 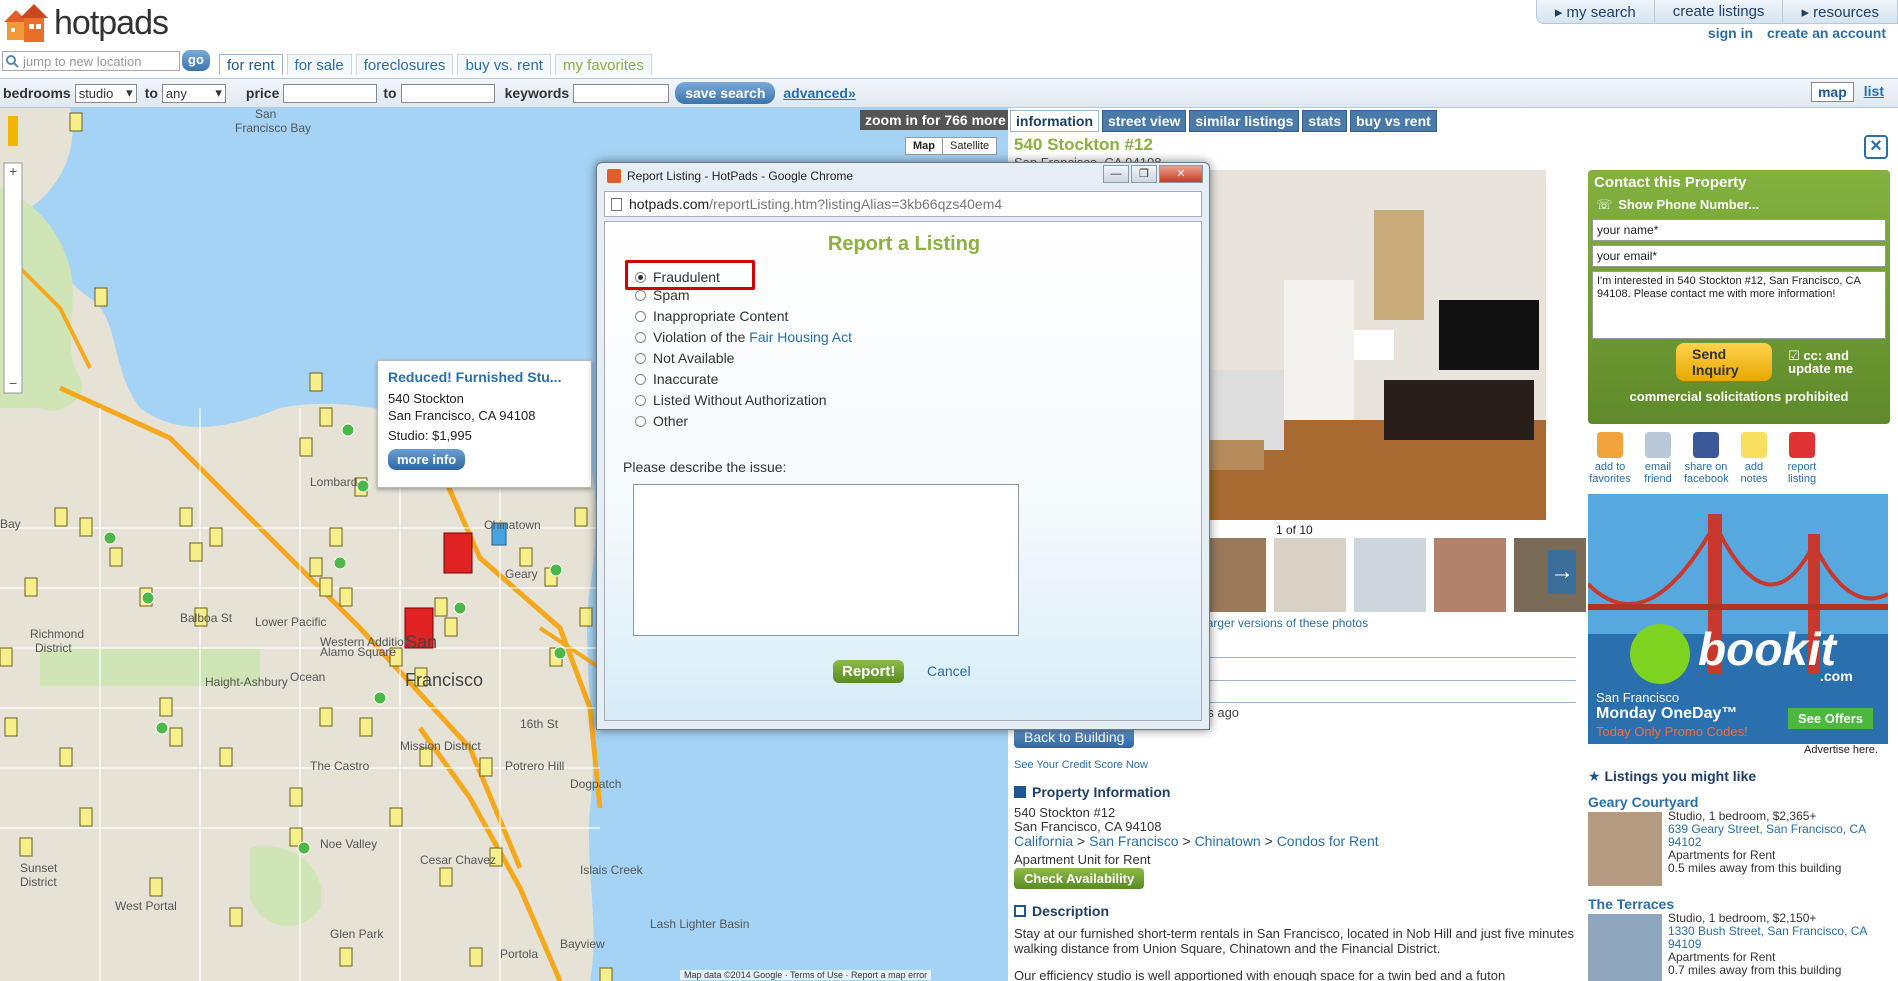 I want to click on name-field: your name*, so click(x=1739, y=230).